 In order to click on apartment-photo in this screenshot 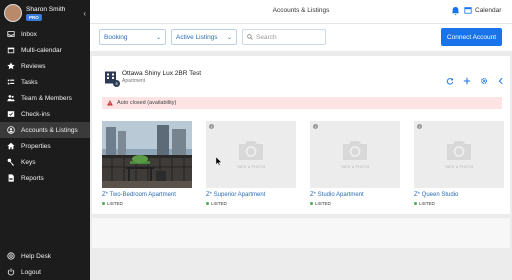, I will do `click(147, 154)`.